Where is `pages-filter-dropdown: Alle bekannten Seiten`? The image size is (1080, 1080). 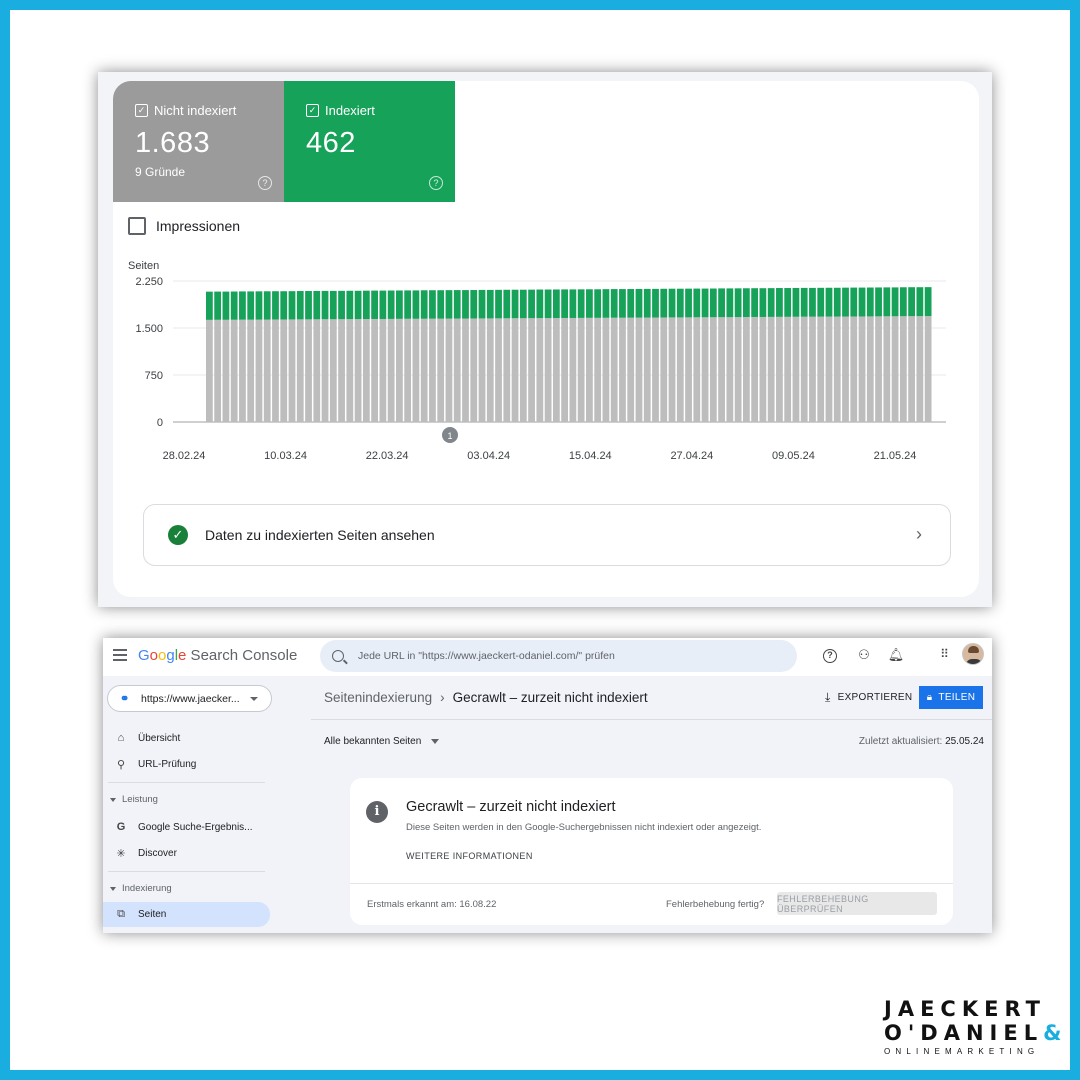
pages-filter-dropdown: Alle bekannten Seiten is located at coordinates (382, 741).